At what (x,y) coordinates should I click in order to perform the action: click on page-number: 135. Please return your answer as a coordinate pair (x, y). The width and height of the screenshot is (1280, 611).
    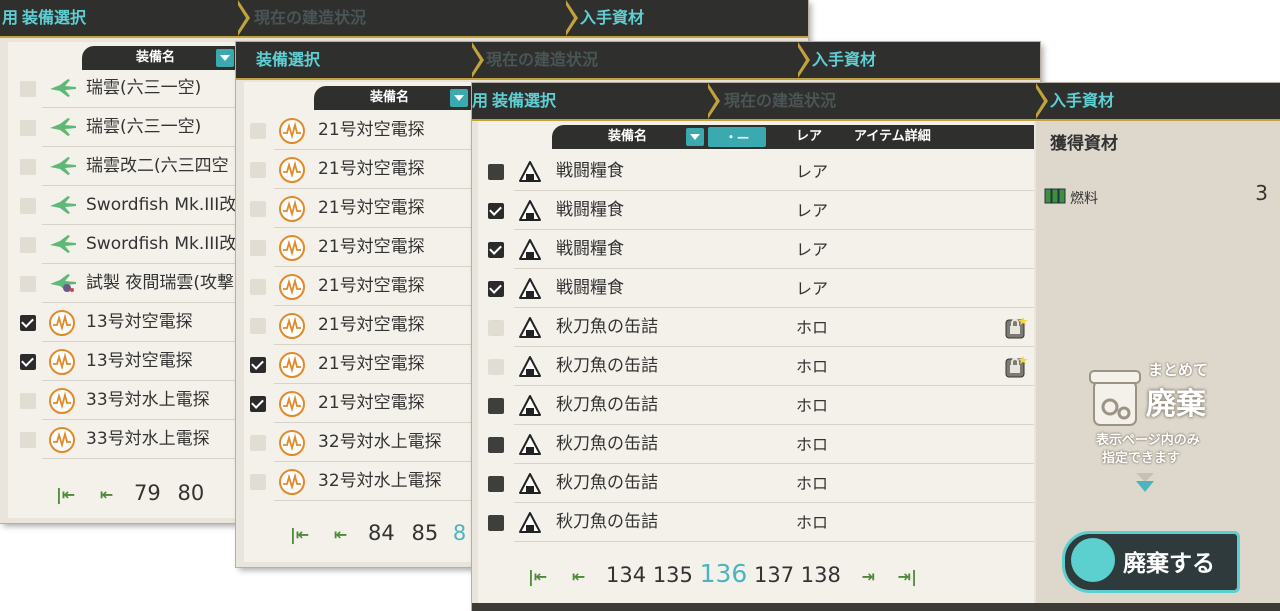
    Looking at the image, I should click on (673, 575).